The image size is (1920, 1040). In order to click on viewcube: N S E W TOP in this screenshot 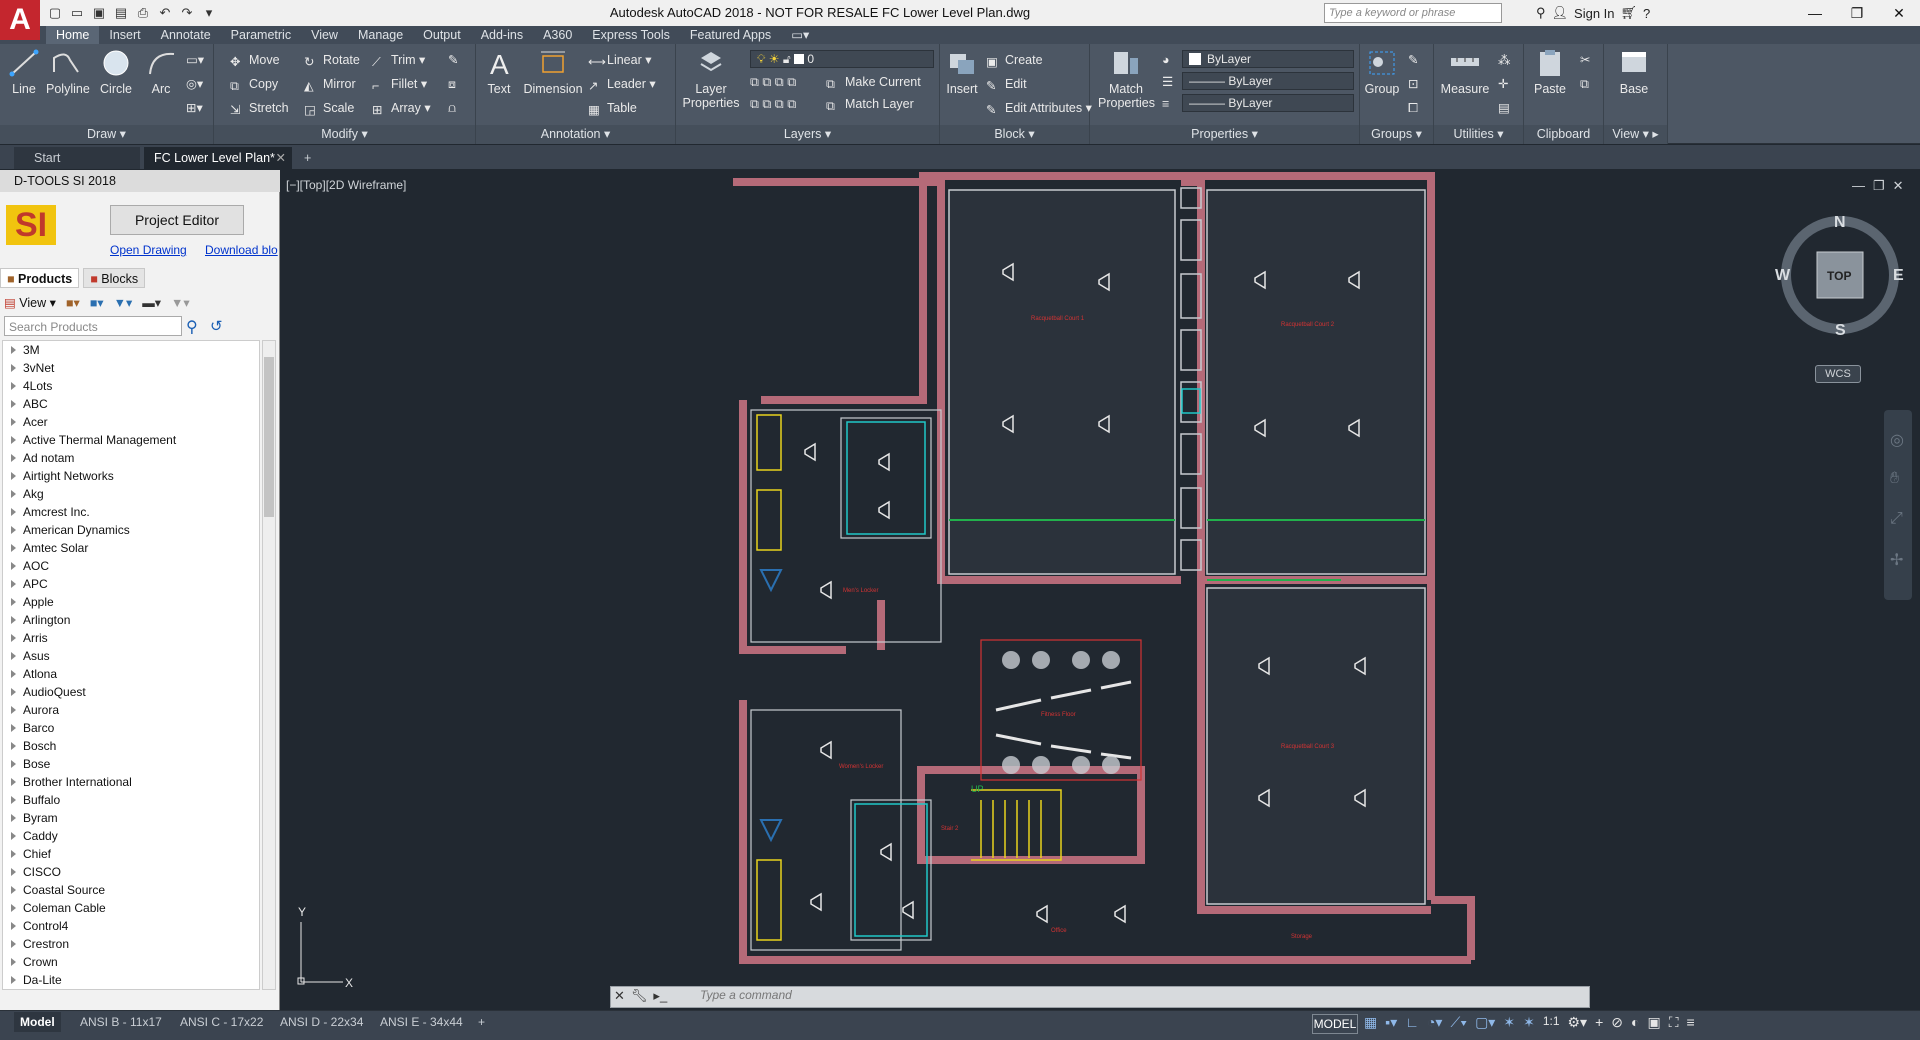, I will do `click(1840, 275)`.